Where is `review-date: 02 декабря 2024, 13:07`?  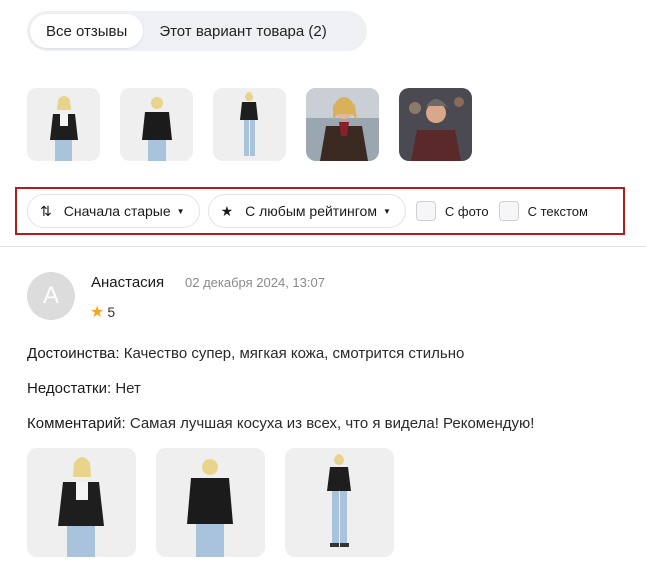 review-date: 02 декабря 2024, 13:07 is located at coordinates (255, 282).